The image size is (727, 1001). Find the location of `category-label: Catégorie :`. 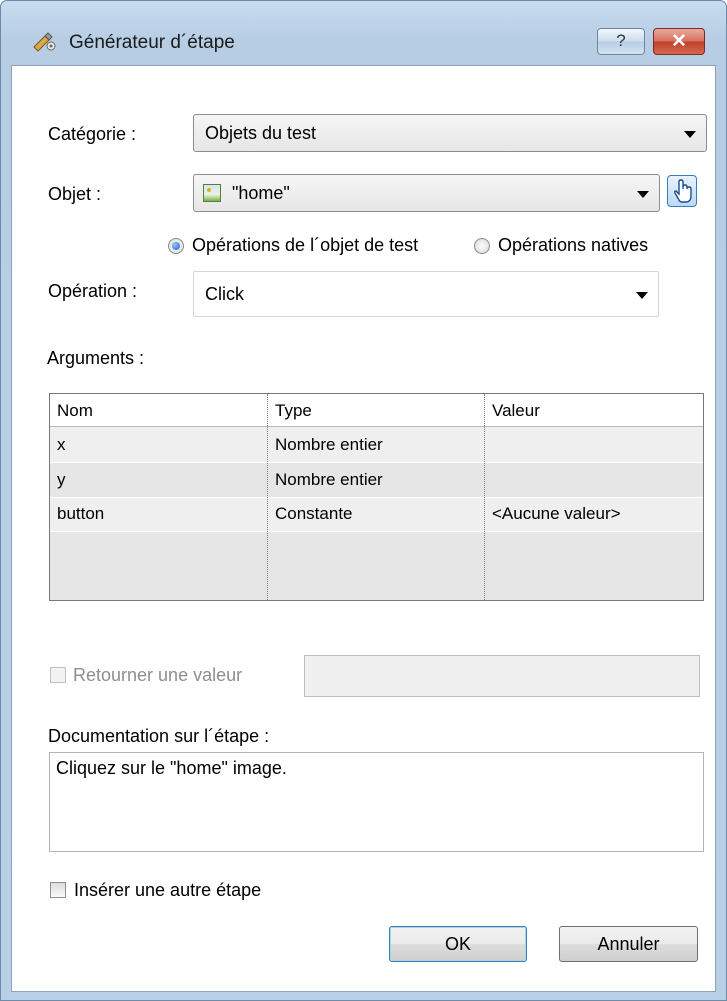

category-label: Catégorie : is located at coordinates (92, 134).